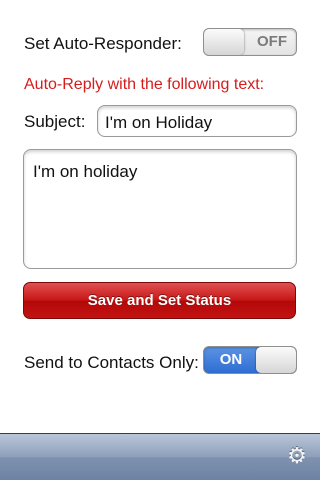 This screenshot has width=320, height=480. I want to click on subject-input: I'm on Holiday, so click(197, 121).